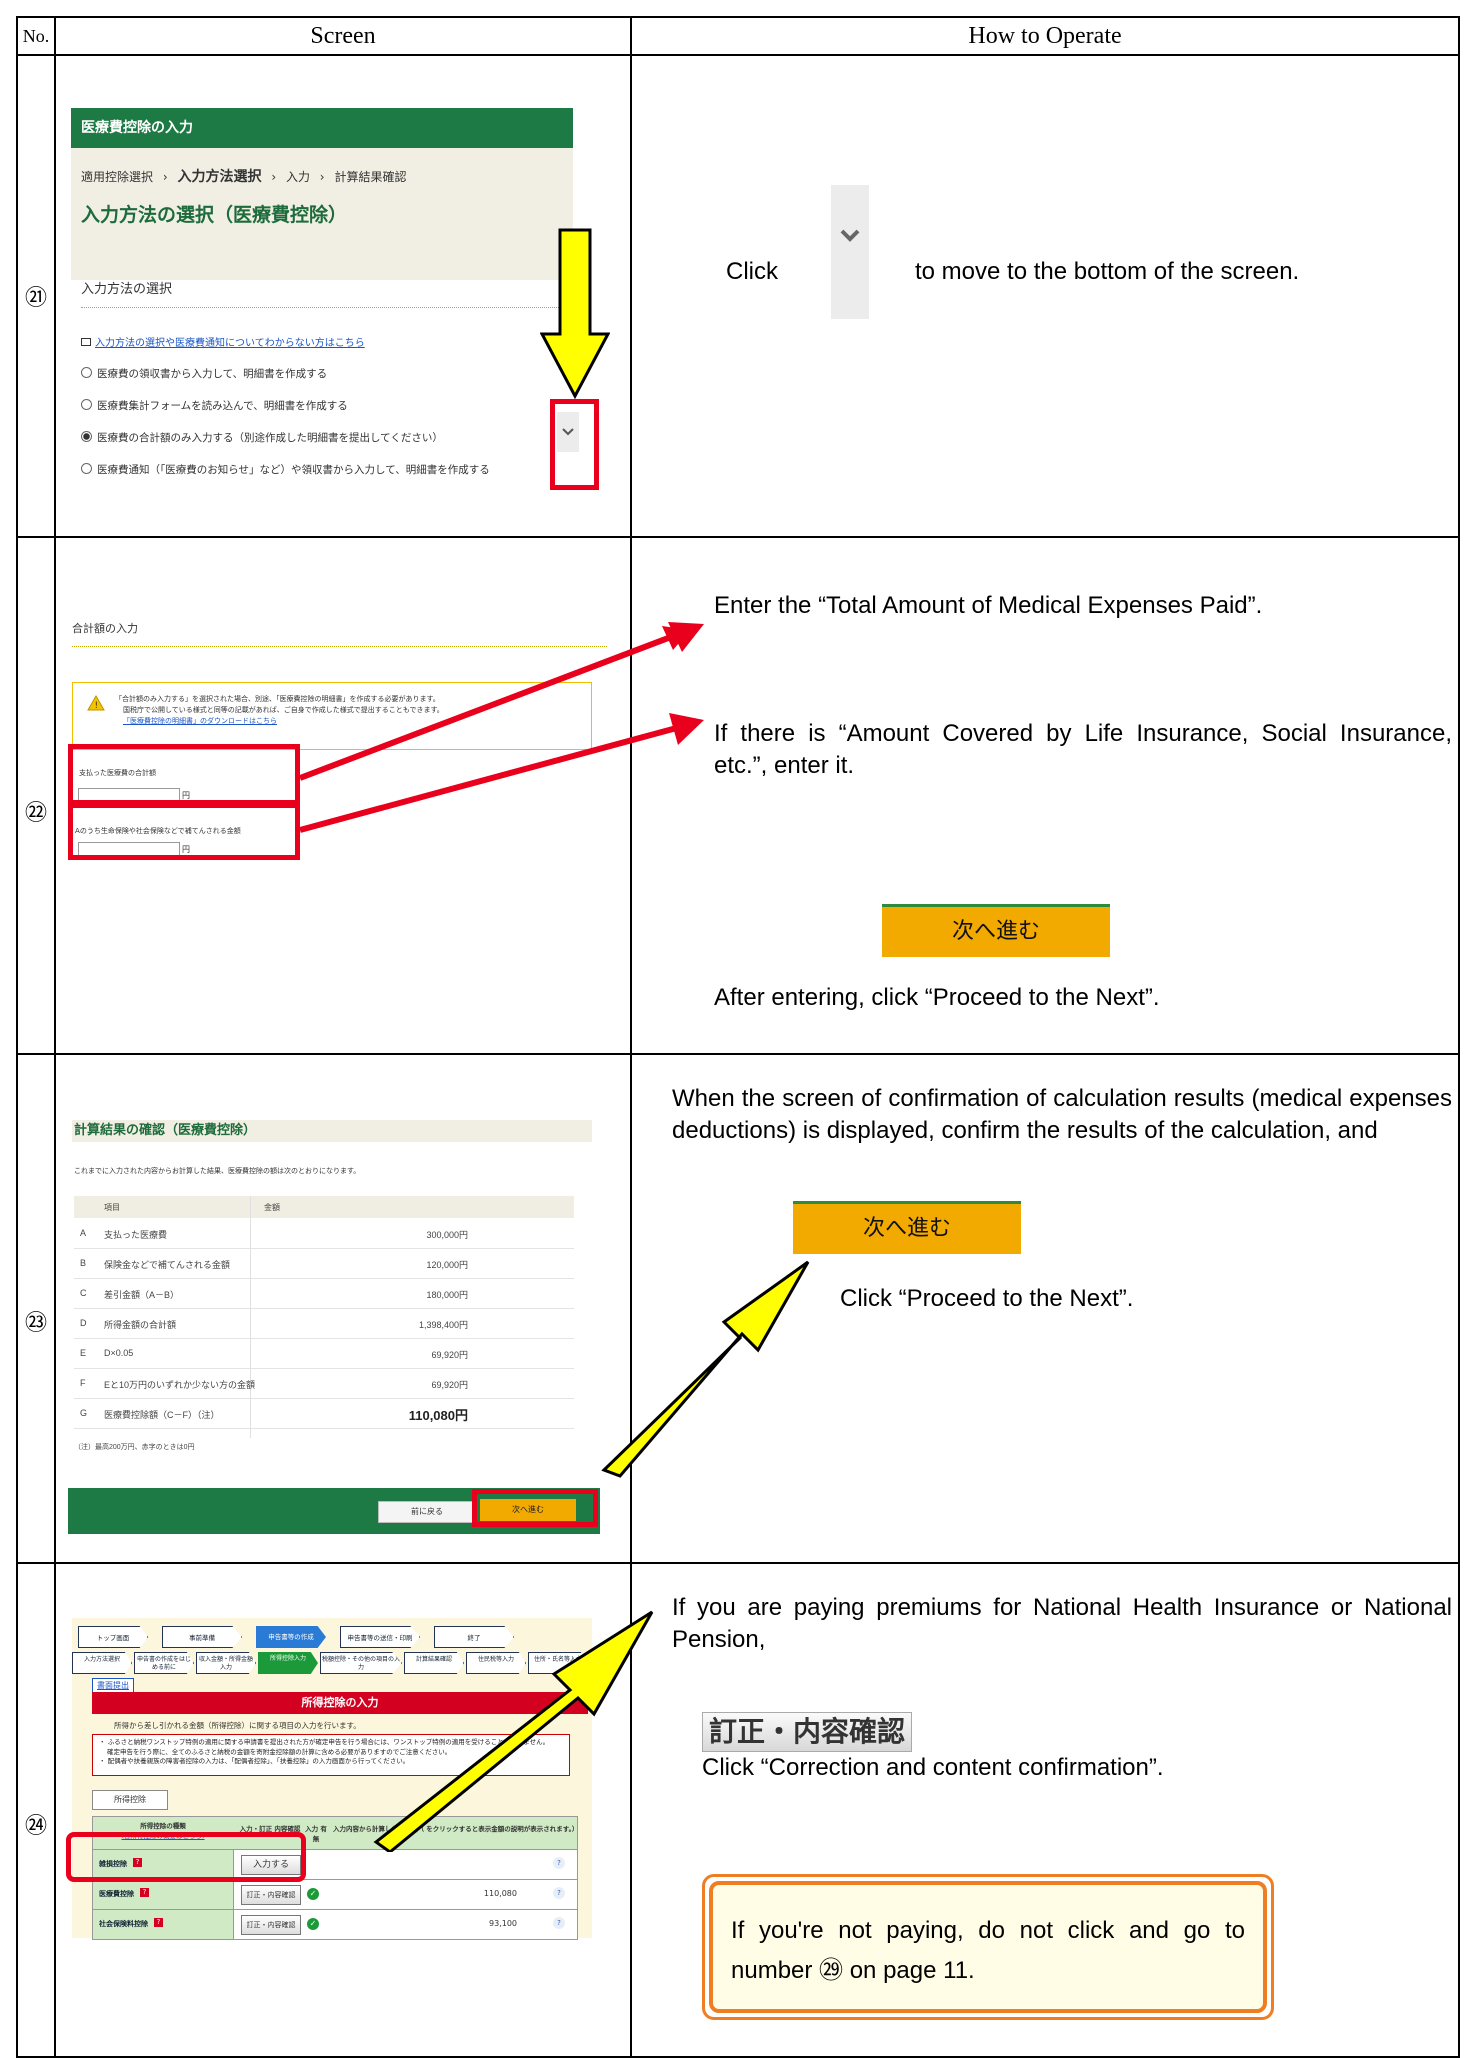  Describe the element at coordinates (117, 177) in the screenshot. I see `breadcrumb-item: 適用控除選択` at that location.